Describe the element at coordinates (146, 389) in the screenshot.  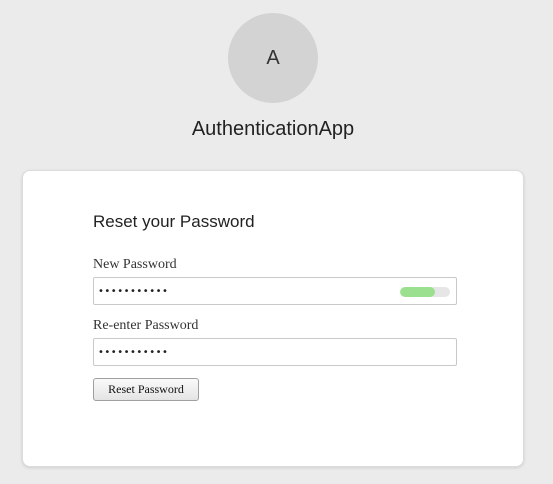
I see `reset-password-button: Reset Password` at that location.